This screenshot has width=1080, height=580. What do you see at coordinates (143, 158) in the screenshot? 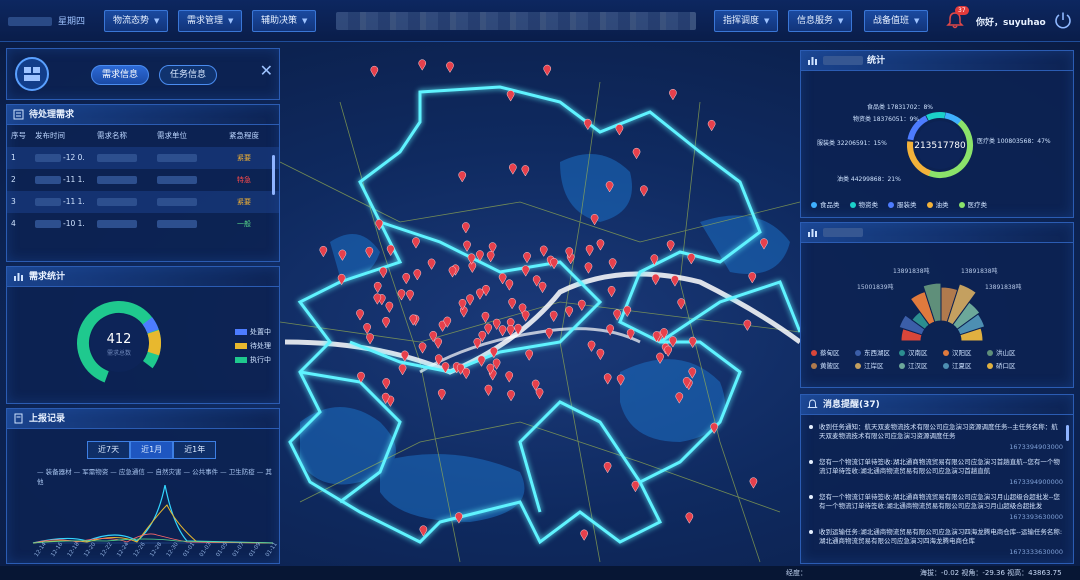
I see `table-row: 1 -12 0. 紧要` at bounding box center [143, 158].